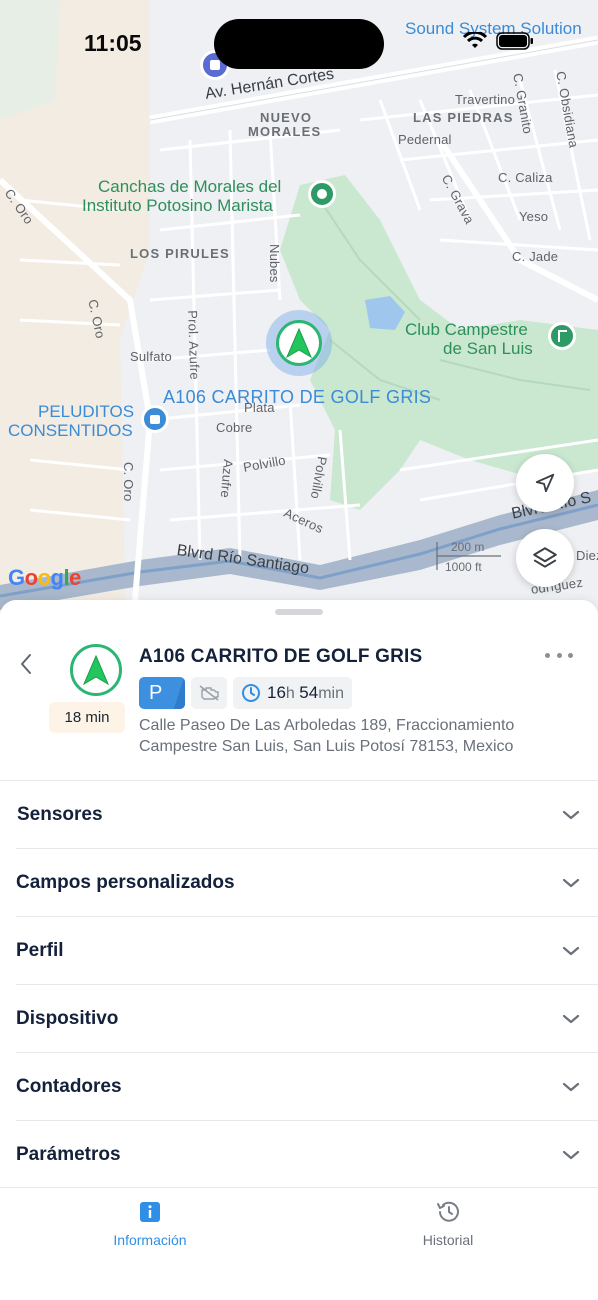 Image resolution: width=598 pixels, height=1300 pixels. I want to click on vehicle-status-icon, so click(96, 670).